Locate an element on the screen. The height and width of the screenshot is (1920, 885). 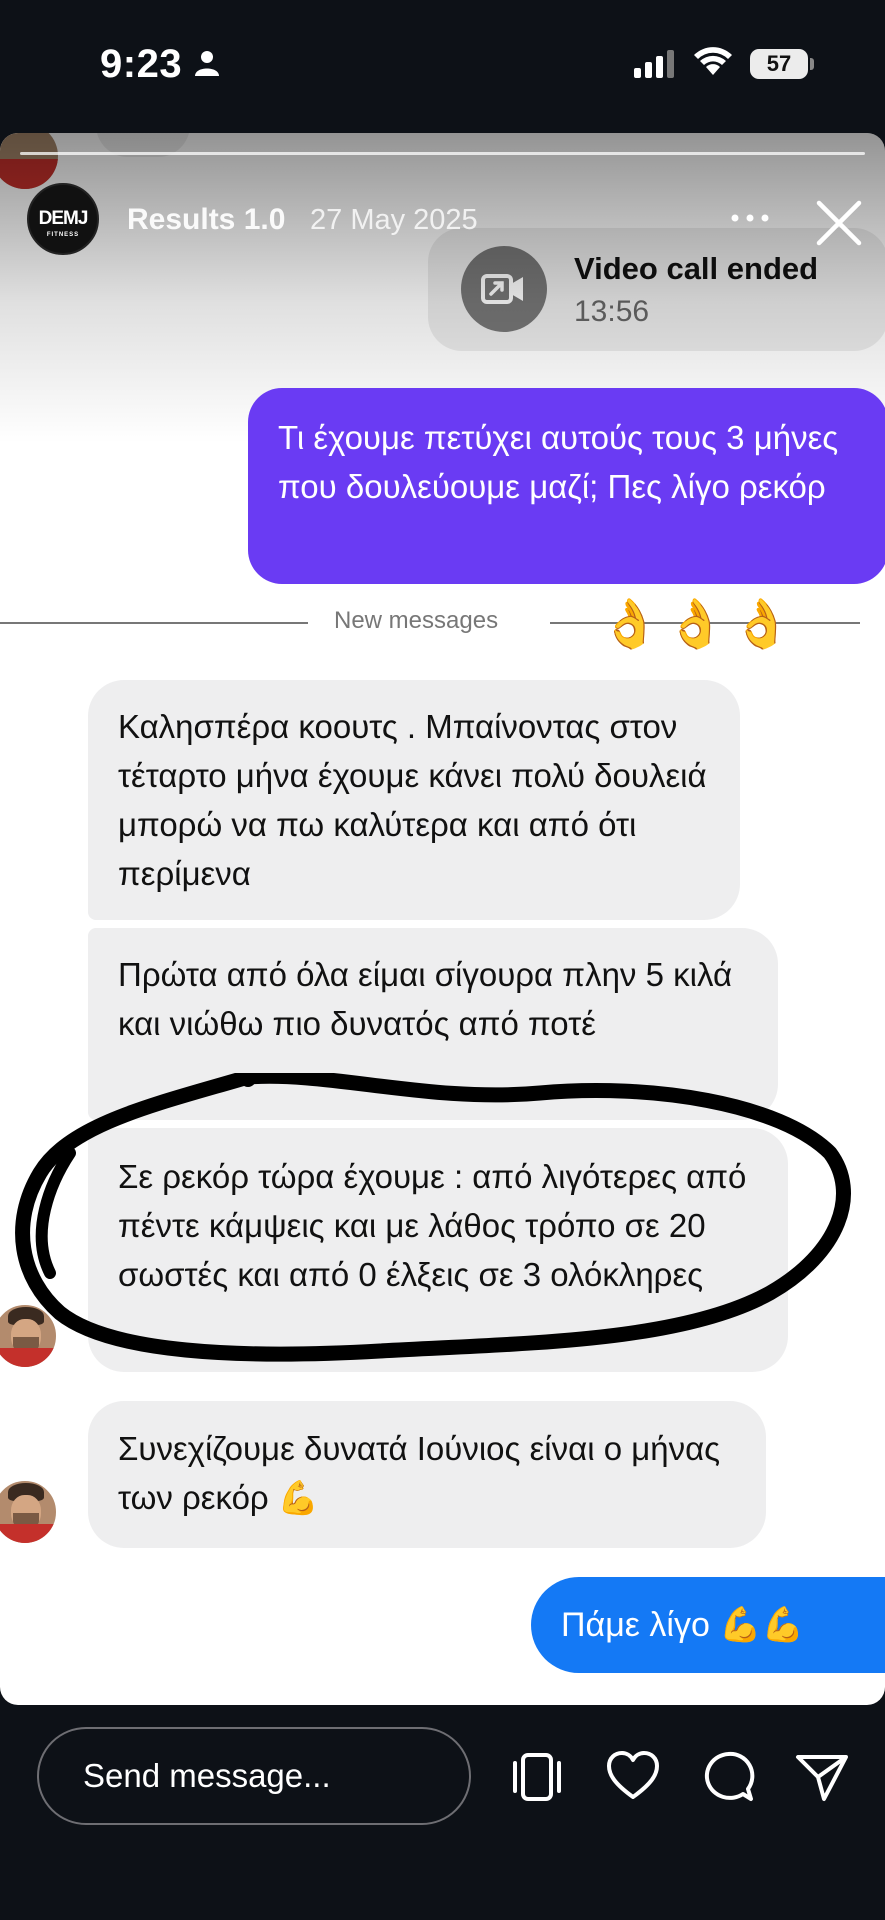
send-icon is located at coordinates (822, 1777).